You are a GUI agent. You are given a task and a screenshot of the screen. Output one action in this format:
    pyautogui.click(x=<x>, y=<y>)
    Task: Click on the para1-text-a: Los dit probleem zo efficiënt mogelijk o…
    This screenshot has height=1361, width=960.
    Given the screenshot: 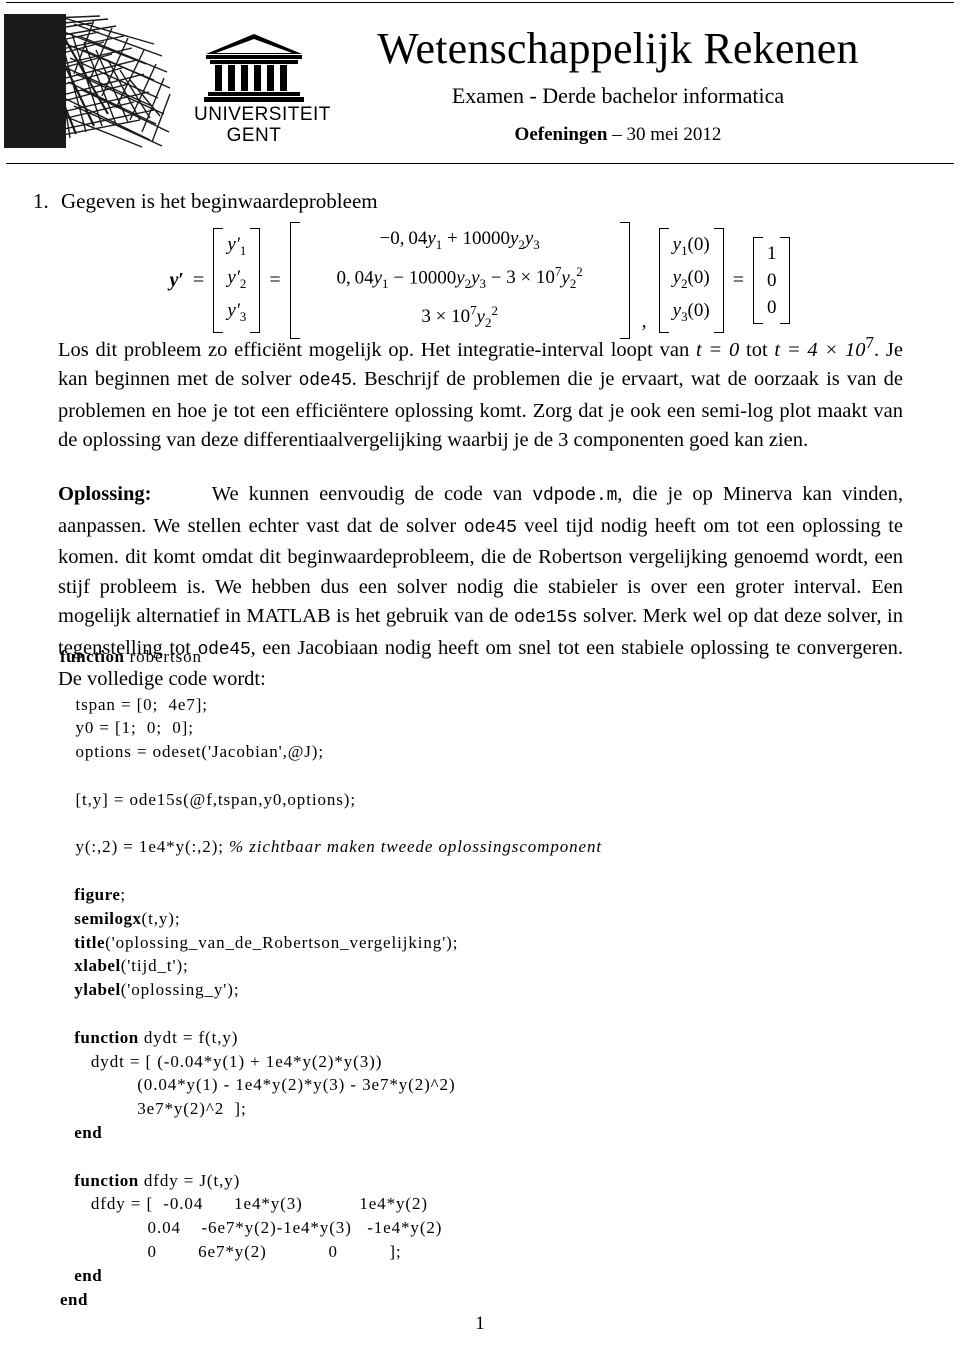 What is the action you would take?
    pyautogui.click(x=377, y=349)
    